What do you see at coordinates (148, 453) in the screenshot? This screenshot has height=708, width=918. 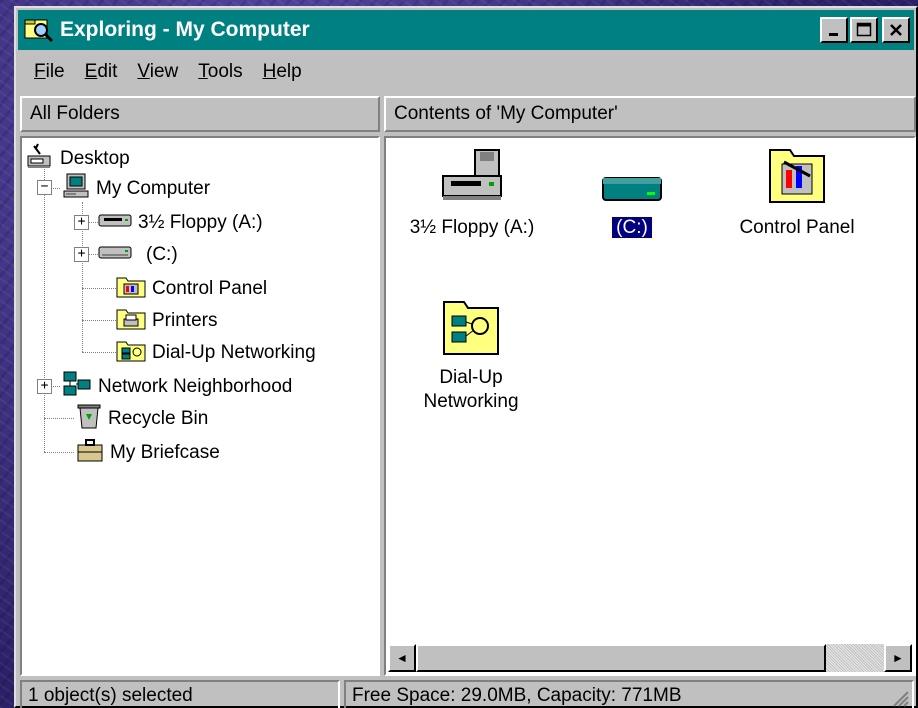 I see `tree-item-my-briefcase: My Briefcase` at bounding box center [148, 453].